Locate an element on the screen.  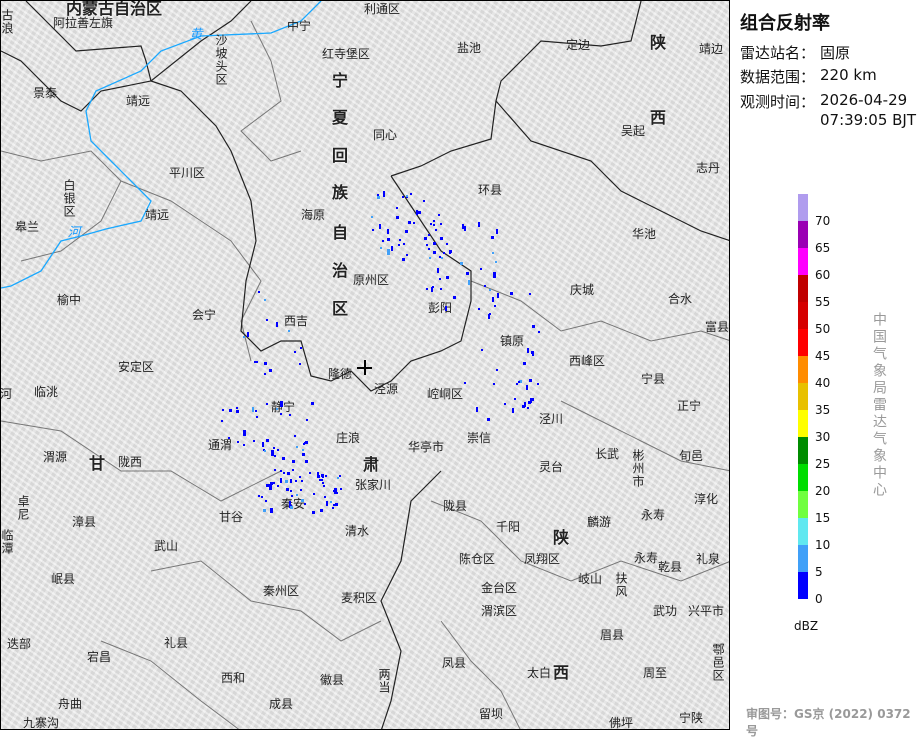
place-label: 凤县 is located at coordinates (454, 663).